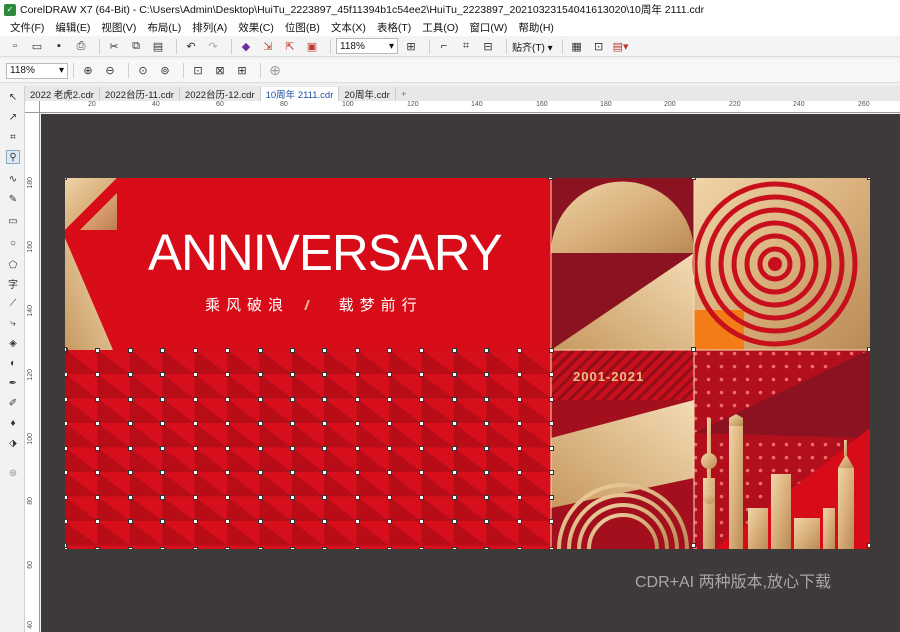 This screenshot has width=900, height=632. I want to click on connector-tool-icon: ⤷, so click(13, 323).